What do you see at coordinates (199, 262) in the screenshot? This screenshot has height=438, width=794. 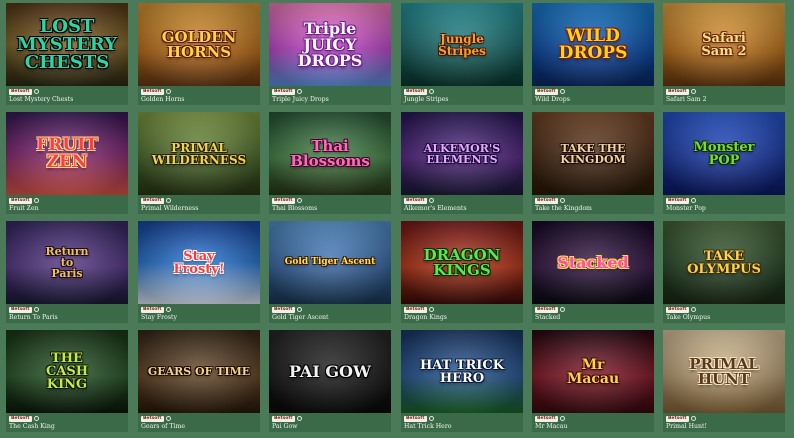 I see `game-thumbnail: Stay Frosty!` at bounding box center [199, 262].